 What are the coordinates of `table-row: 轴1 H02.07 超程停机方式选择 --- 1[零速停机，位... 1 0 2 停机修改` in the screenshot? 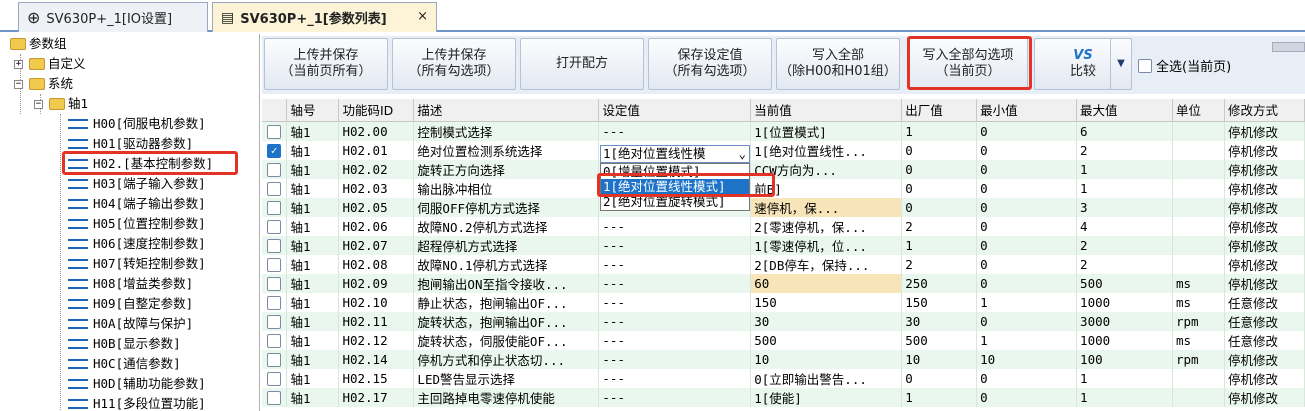 It's located at (783, 245).